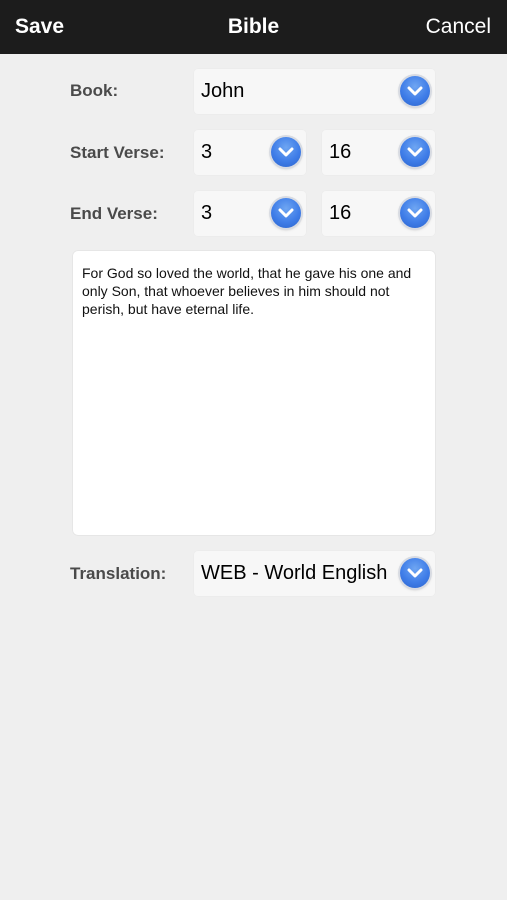  I want to click on book-label: Book:, so click(94, 90).